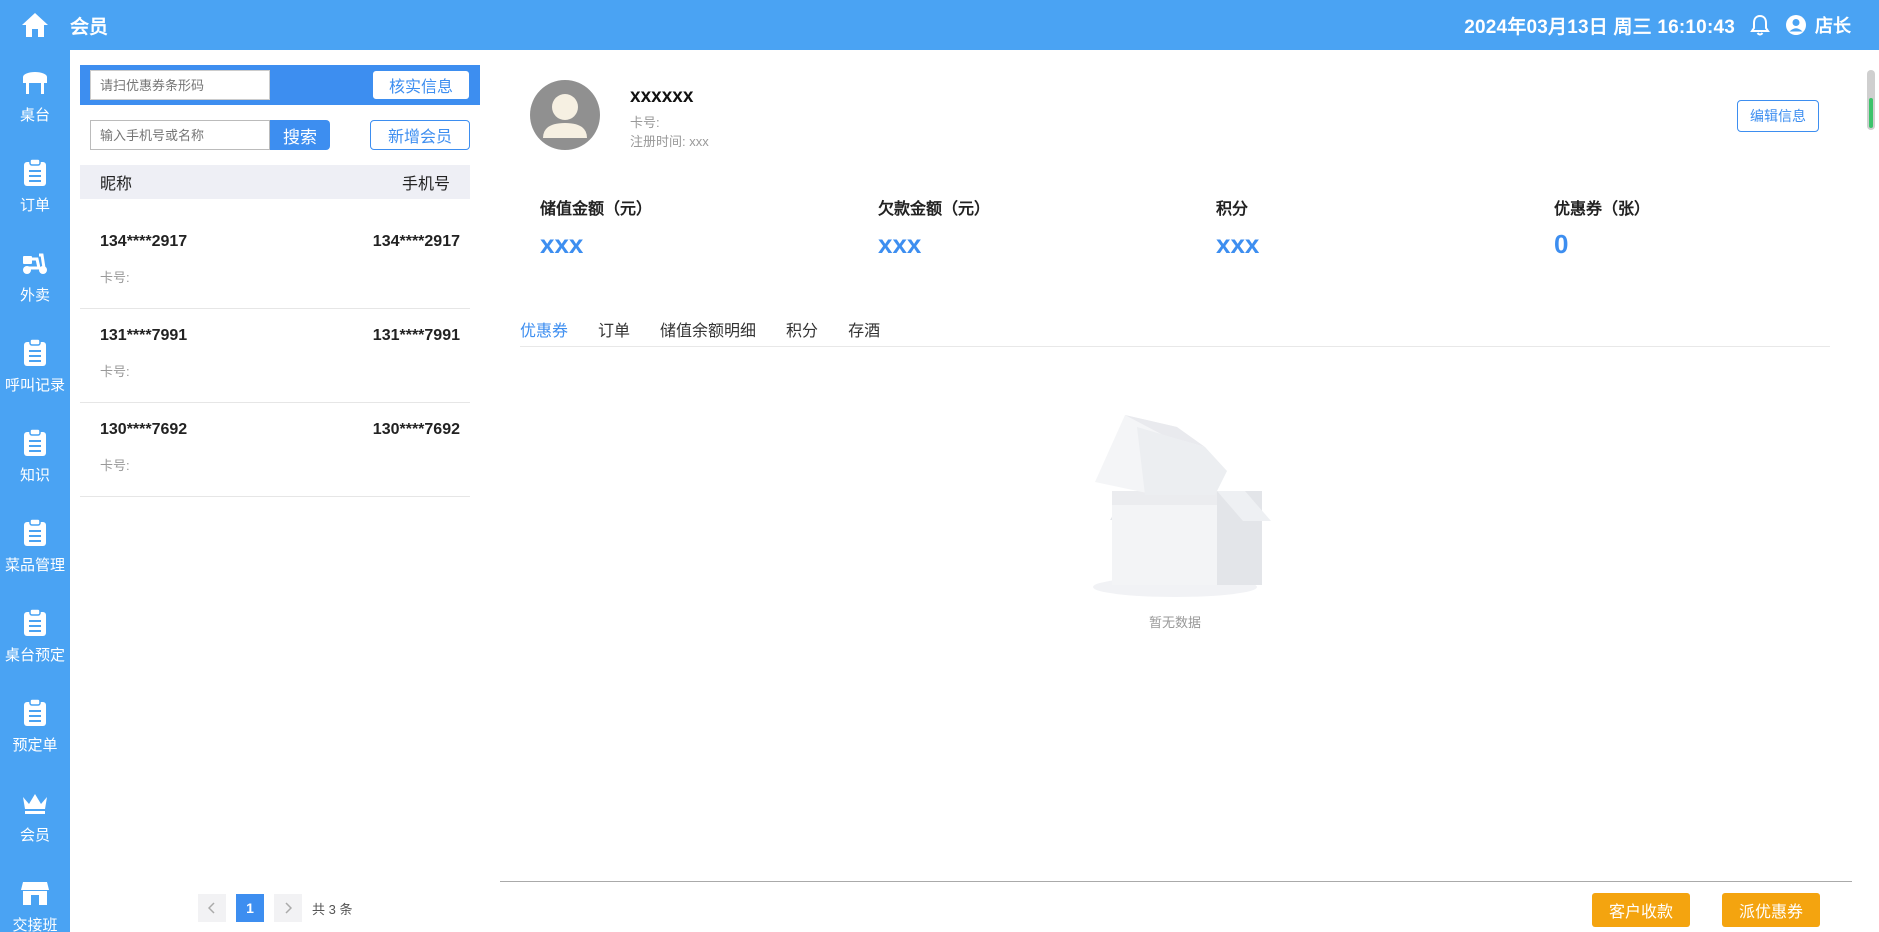 This screenshot has height=932, width=1879. I want to click on home-button, so click(35, 25).